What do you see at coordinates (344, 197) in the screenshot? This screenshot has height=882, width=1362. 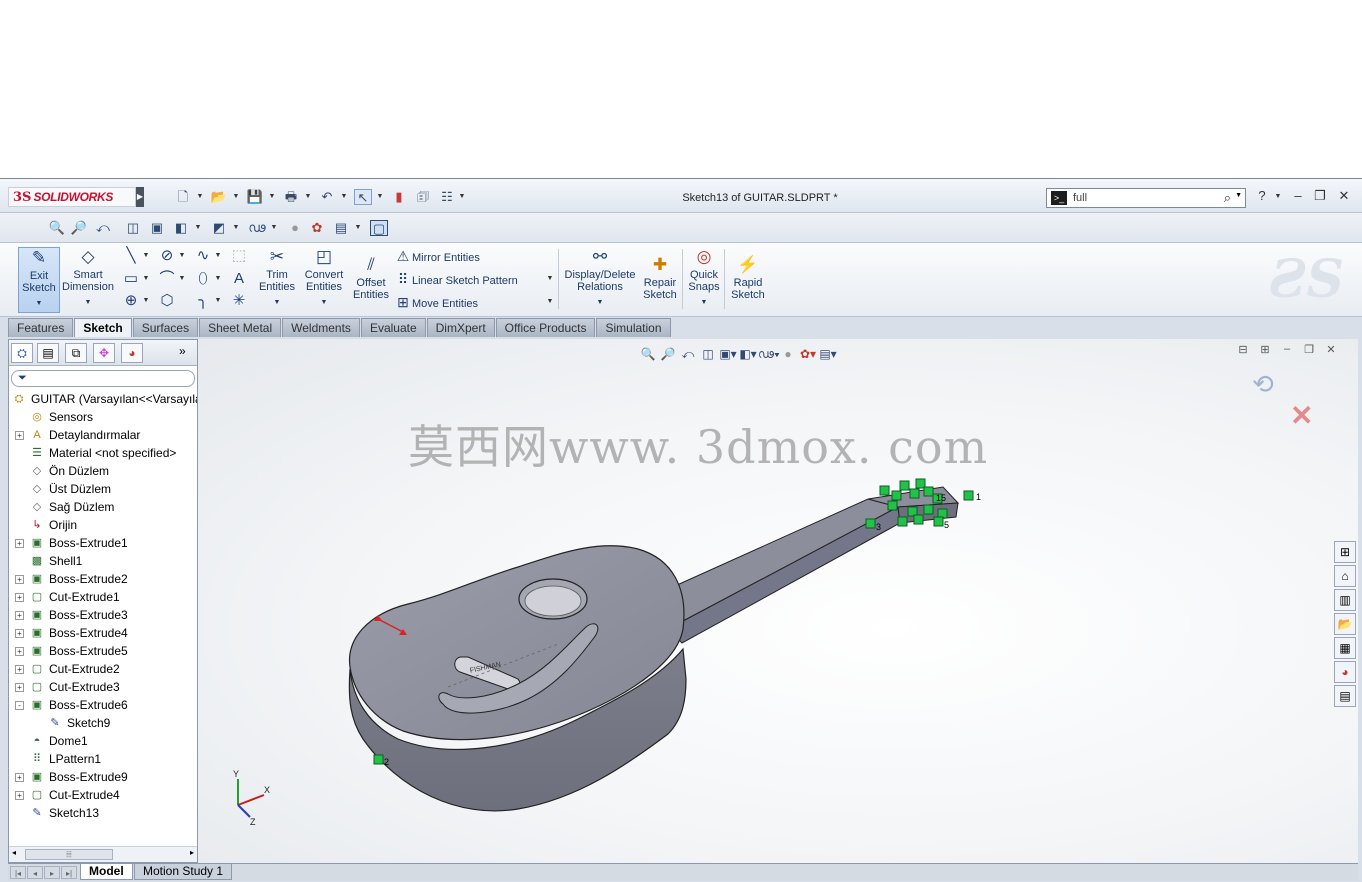 I see `undo-dropdown-icon: ▼` at bounding box center [344, 197].